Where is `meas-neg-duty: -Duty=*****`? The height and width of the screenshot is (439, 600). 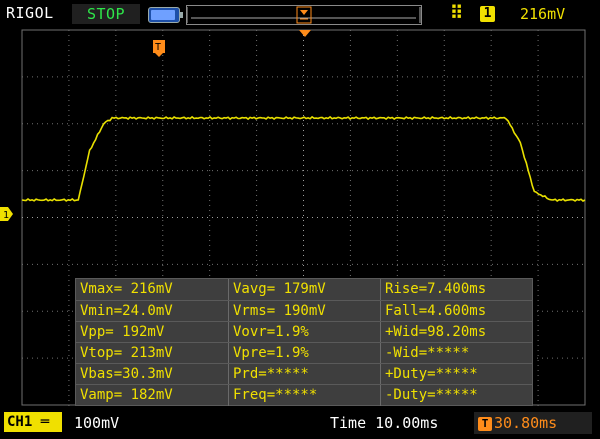 meas-neg-duty: -Duty=***** is located at coordinates (456, 395).